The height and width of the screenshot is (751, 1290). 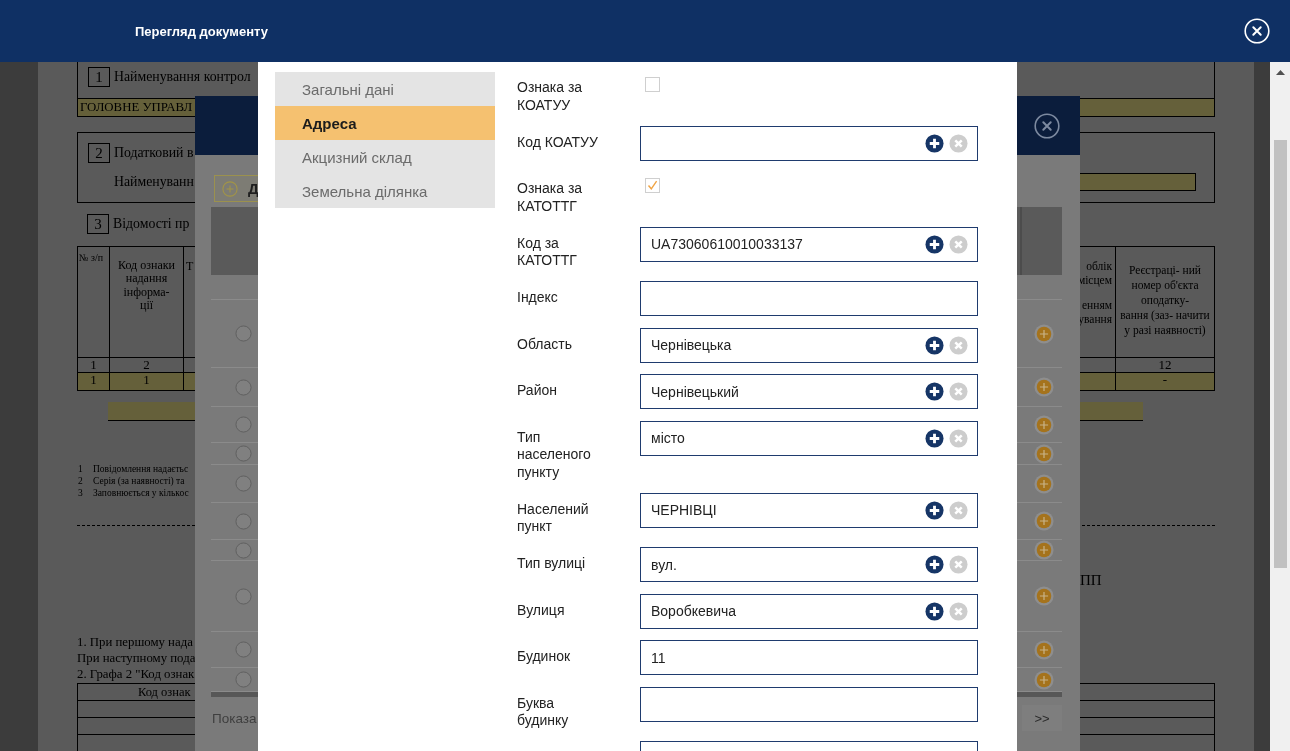 What do you see at coordinates (182, 77) in the screenshot?
I see `section-title: Найменування контрол` at bounding box center [182, 77].